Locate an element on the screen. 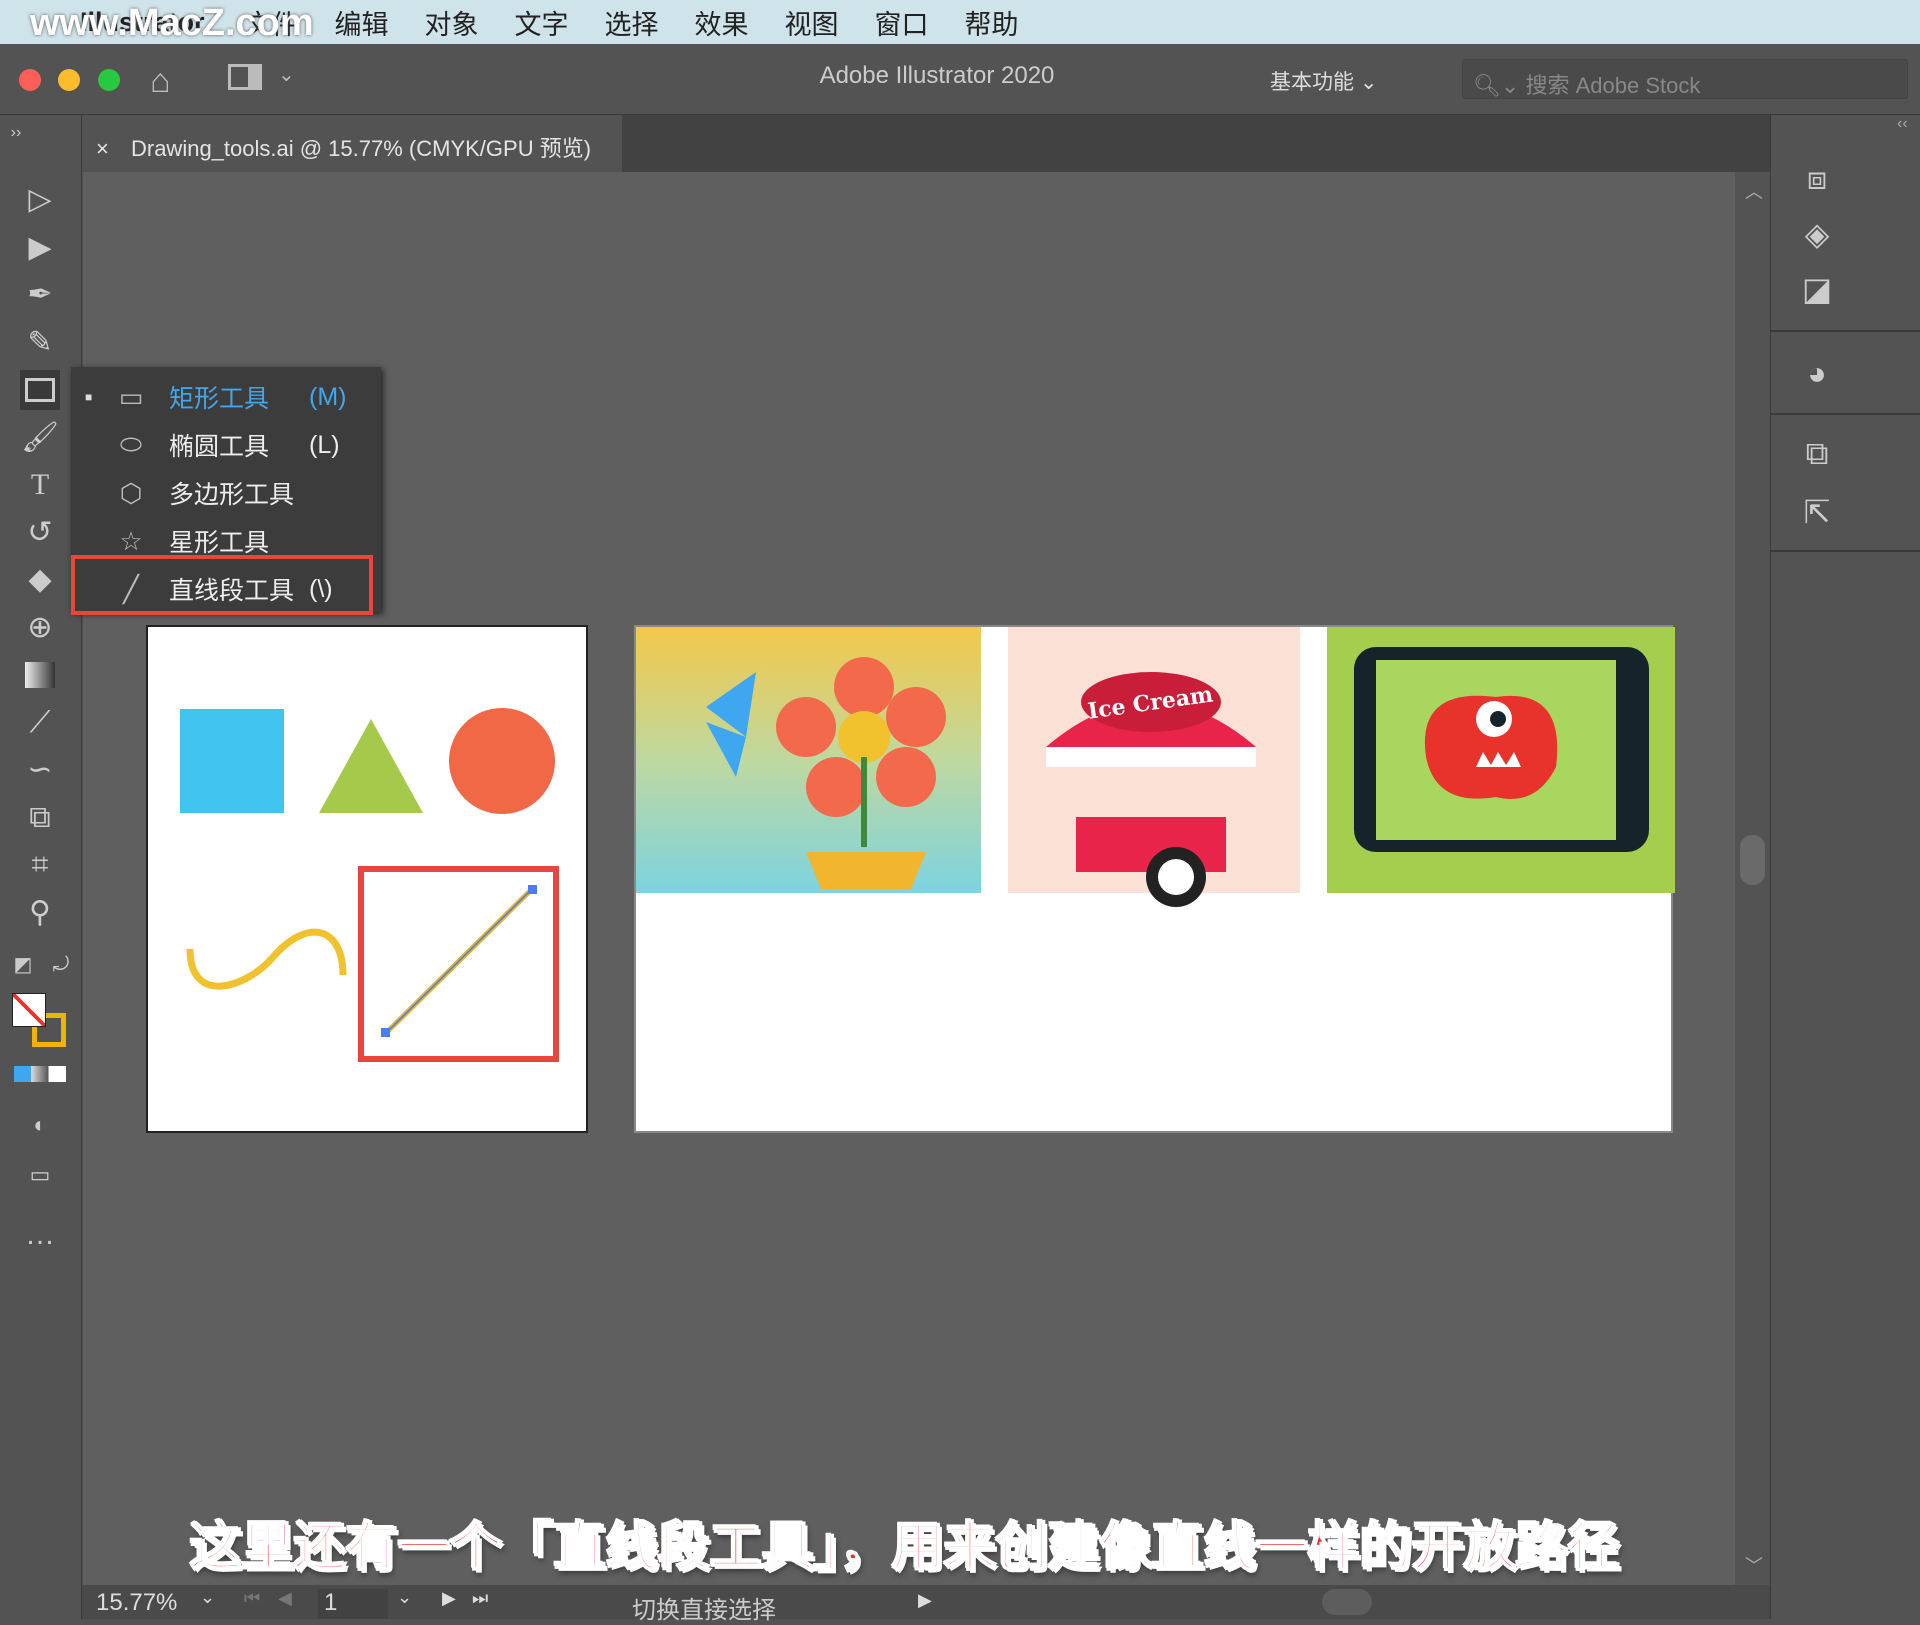 This screenshot has height=1625, width=1920. symbol-sprayer-tool-icon: ⧉ is located at coordinates (40, 818).